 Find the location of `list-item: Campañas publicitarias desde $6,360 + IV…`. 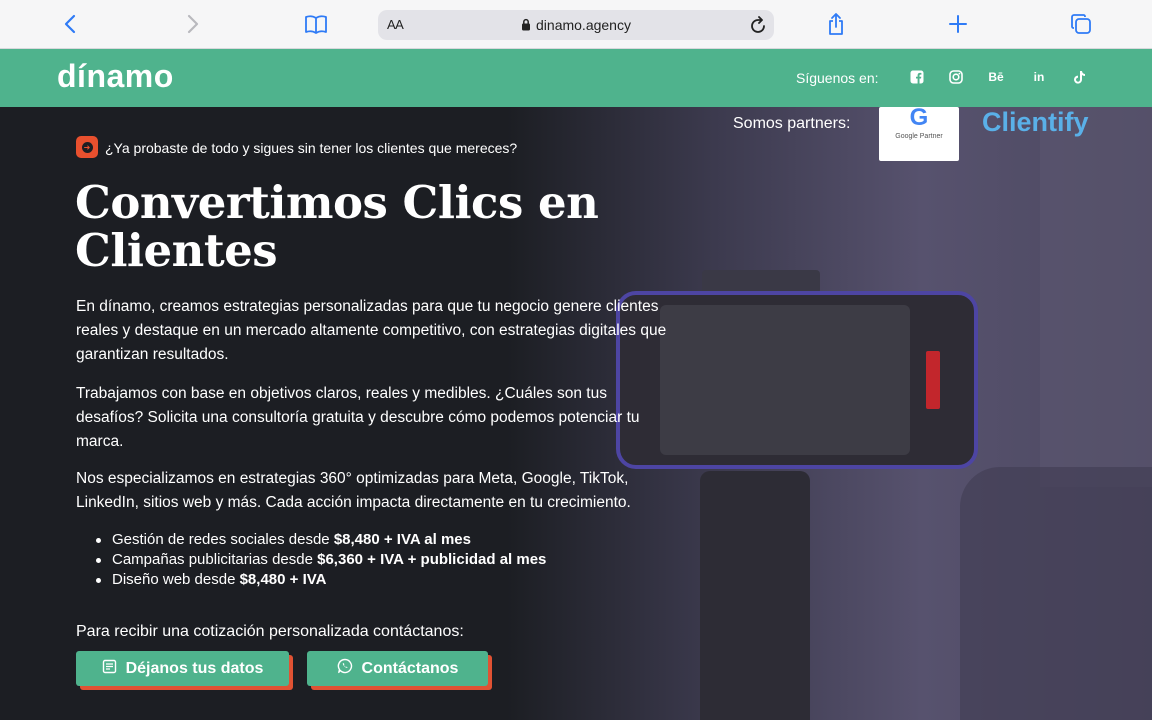

list-item: Campañas publicitarias desde $6,360 + IV… is located at coordinates (320, 560).